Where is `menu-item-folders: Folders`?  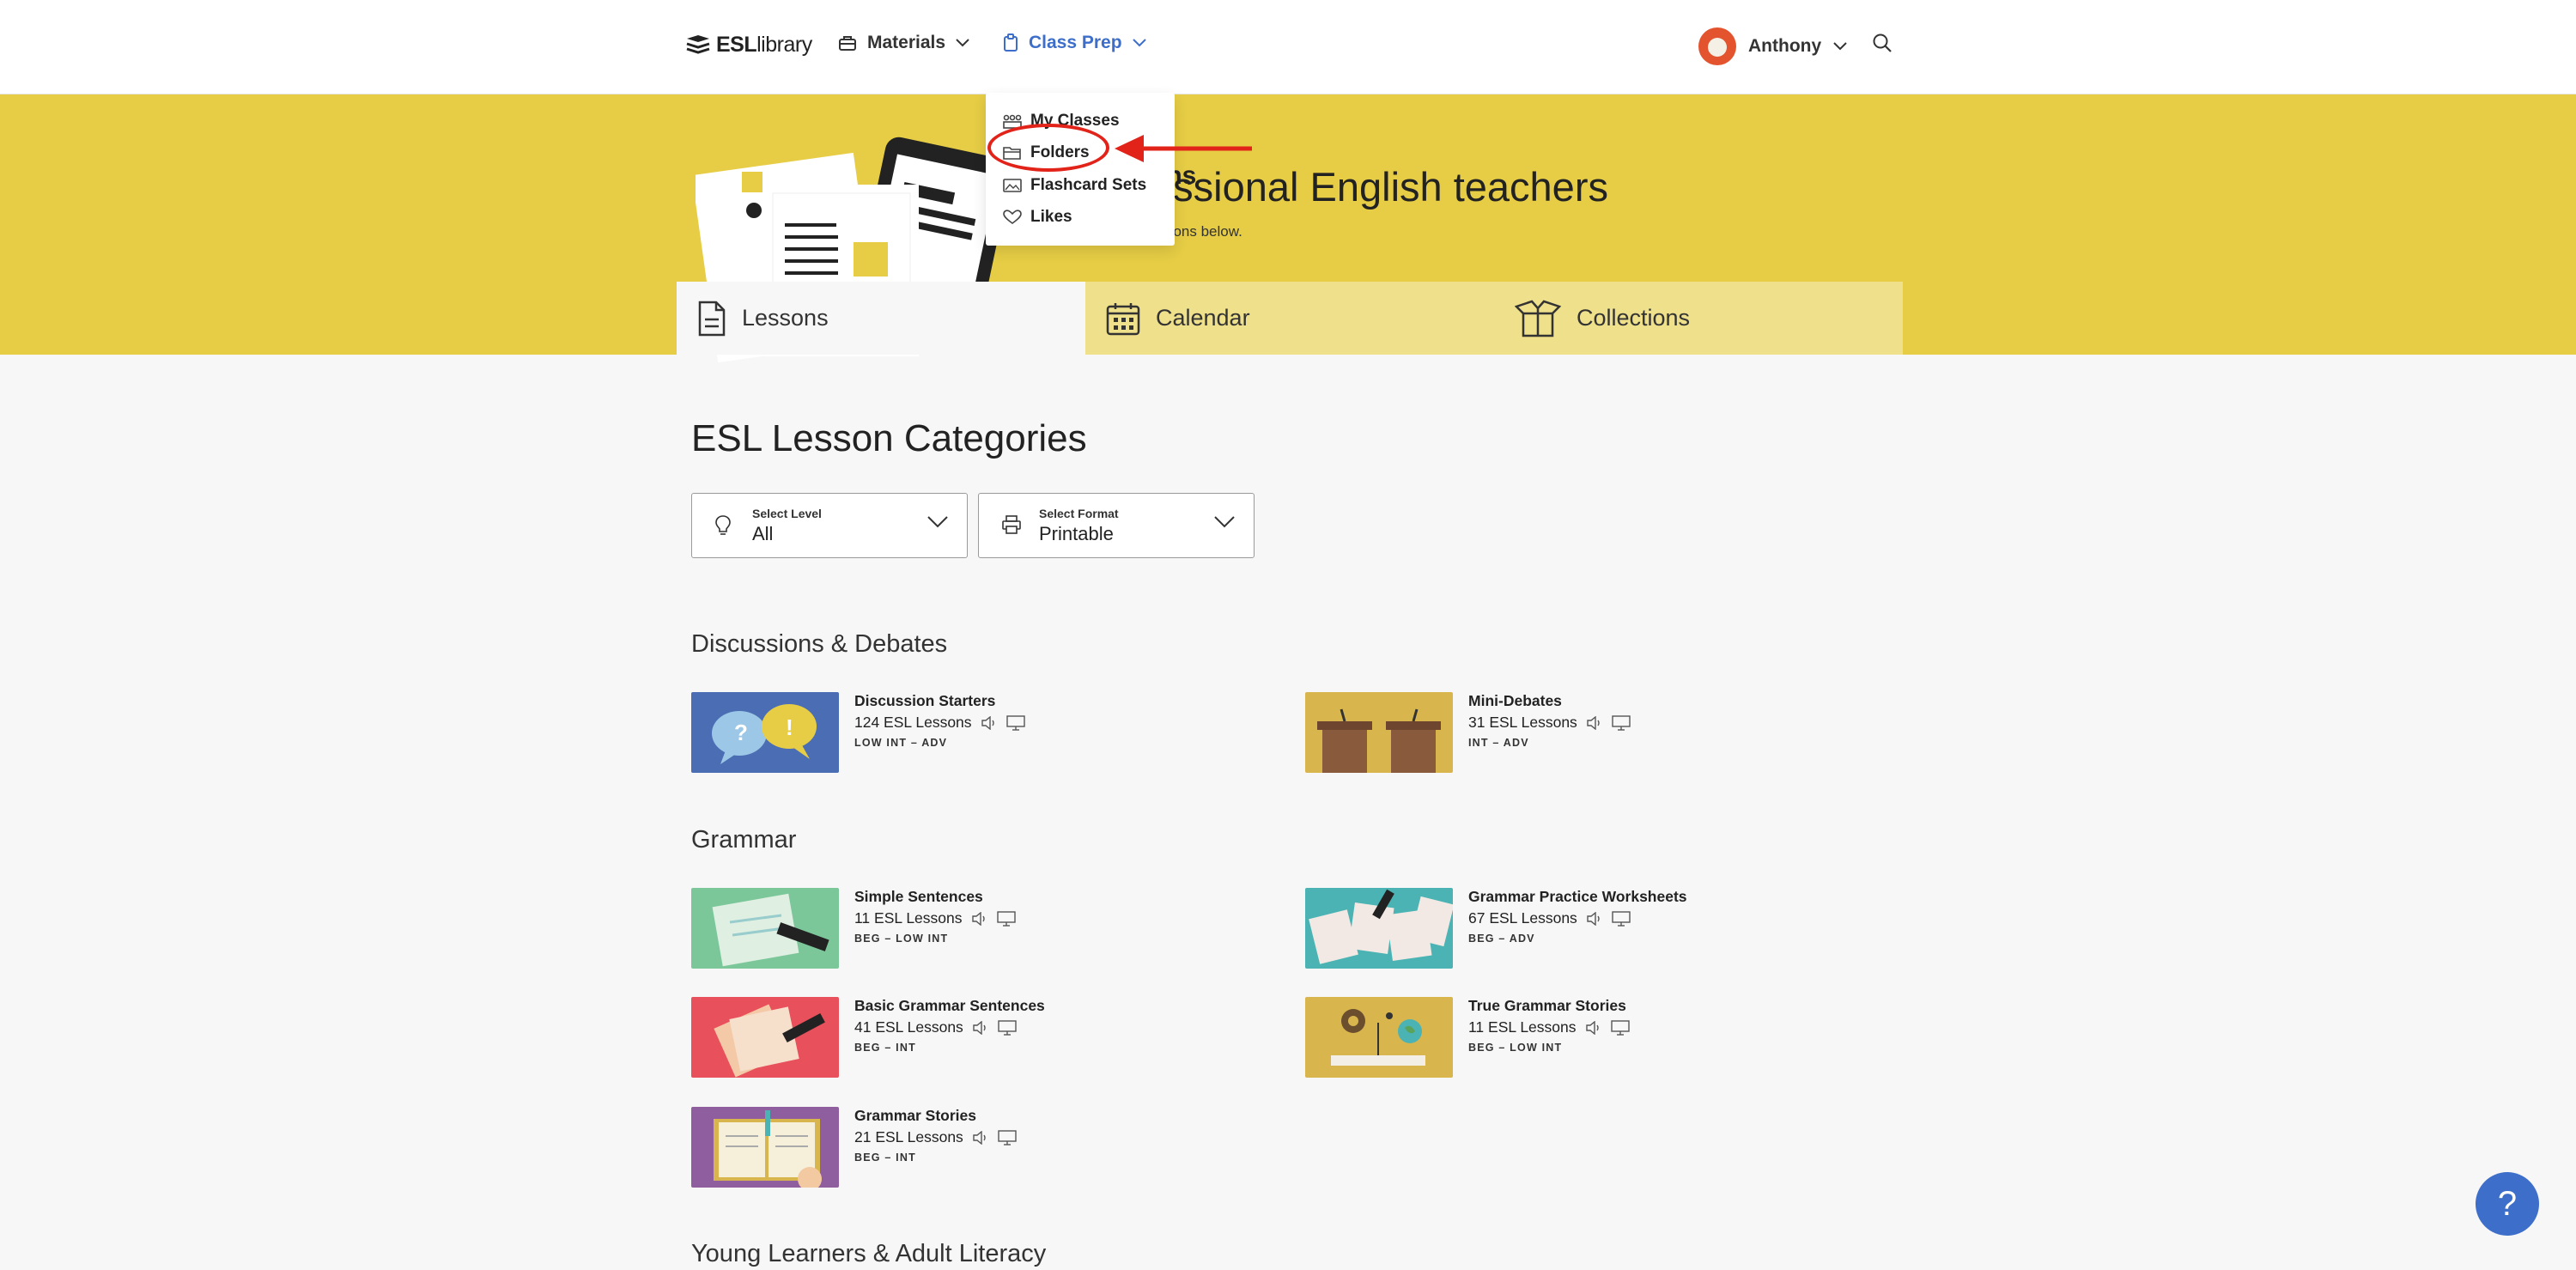
menu-item-folders: Folders is located at coordinates (1080, 153).